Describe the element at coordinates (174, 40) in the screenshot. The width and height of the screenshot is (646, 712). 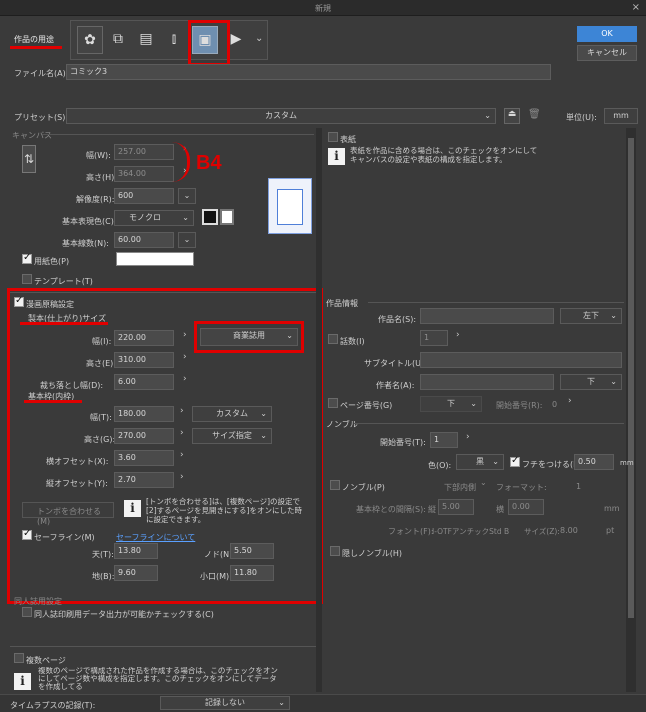
I see `spread-purpose-icon: ⫾` at that location.